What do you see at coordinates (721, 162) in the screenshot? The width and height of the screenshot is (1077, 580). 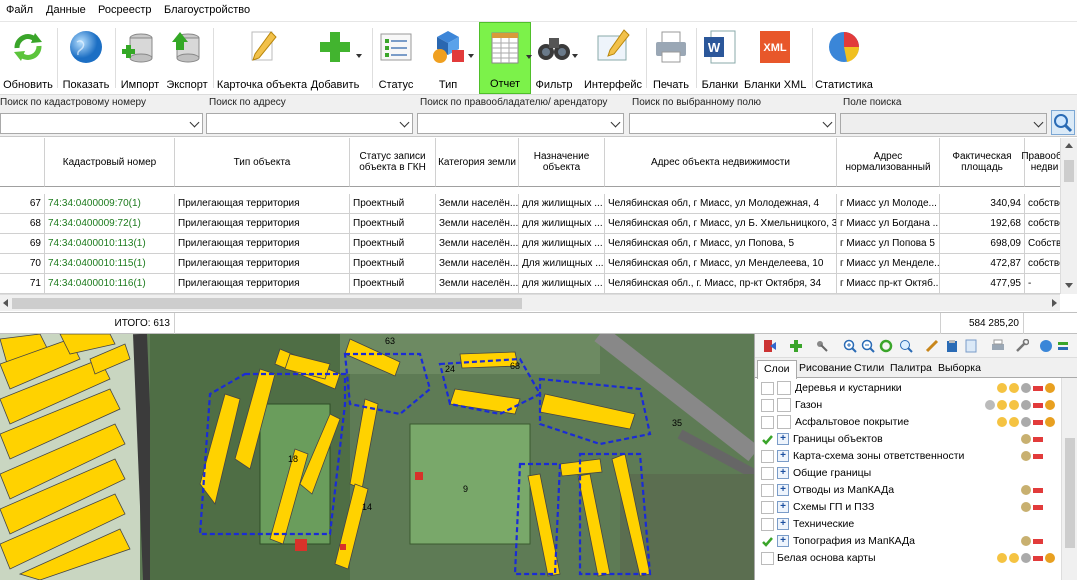 I see `column-header: Адрес объекта недвижимости` at bounding box center [721, 162].